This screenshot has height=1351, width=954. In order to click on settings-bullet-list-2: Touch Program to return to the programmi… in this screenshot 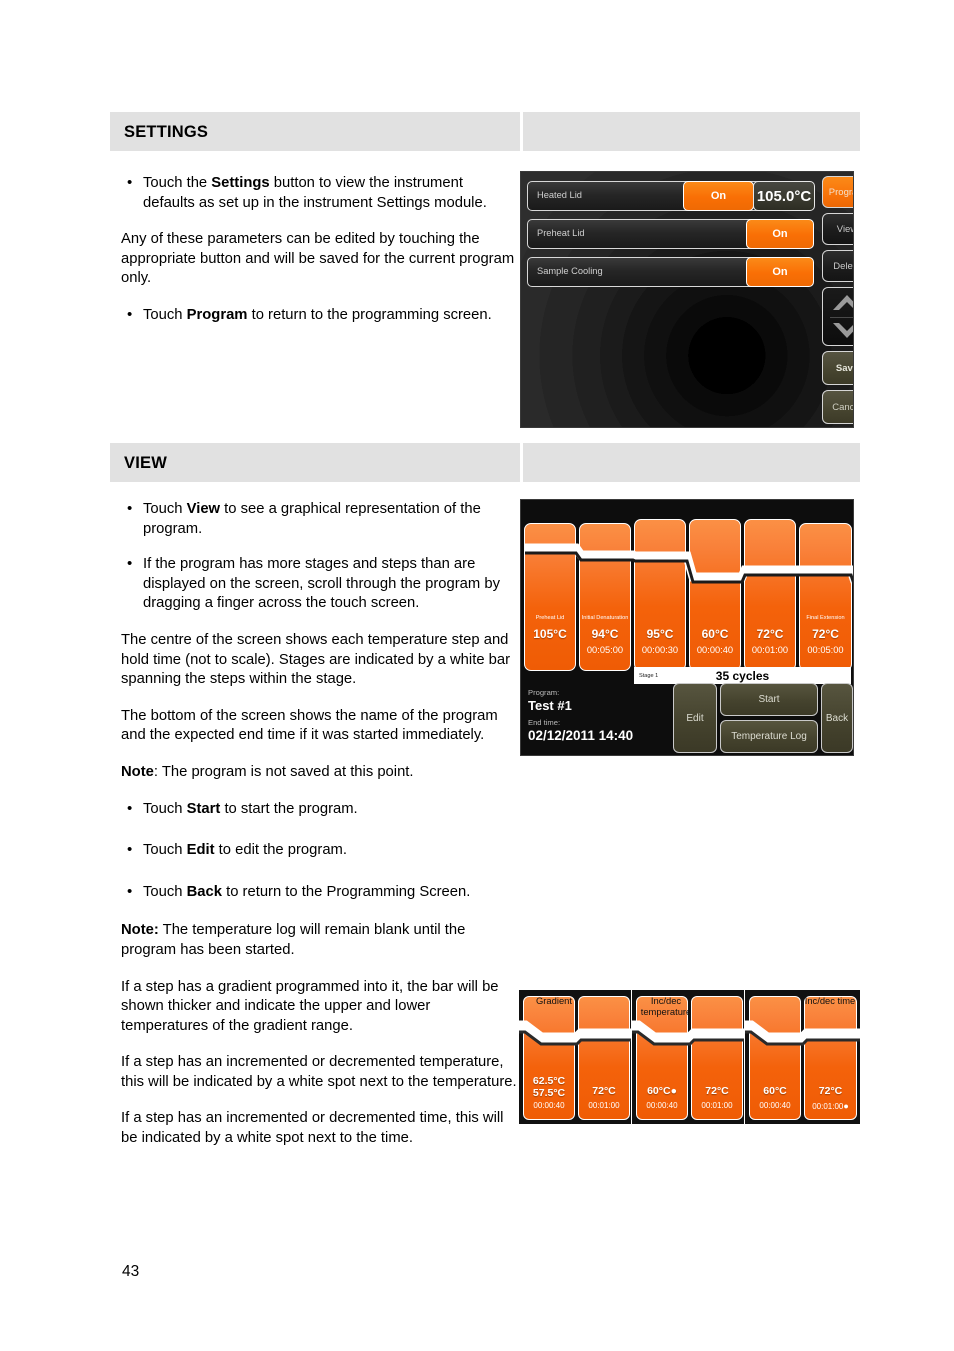, I will do `click(319, 315)`.